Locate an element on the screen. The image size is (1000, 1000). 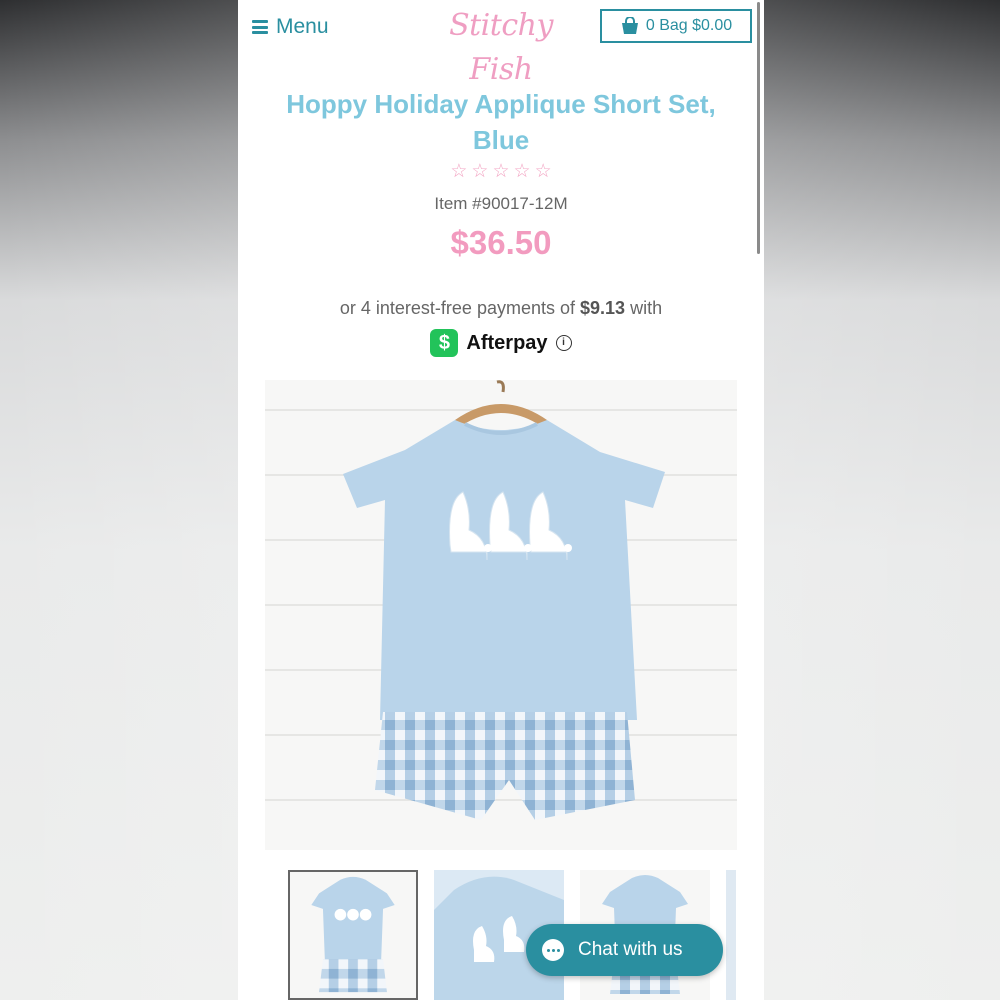
afterpay-prefix: or 4 interest-free payments of is located at coordinates (457, 308).